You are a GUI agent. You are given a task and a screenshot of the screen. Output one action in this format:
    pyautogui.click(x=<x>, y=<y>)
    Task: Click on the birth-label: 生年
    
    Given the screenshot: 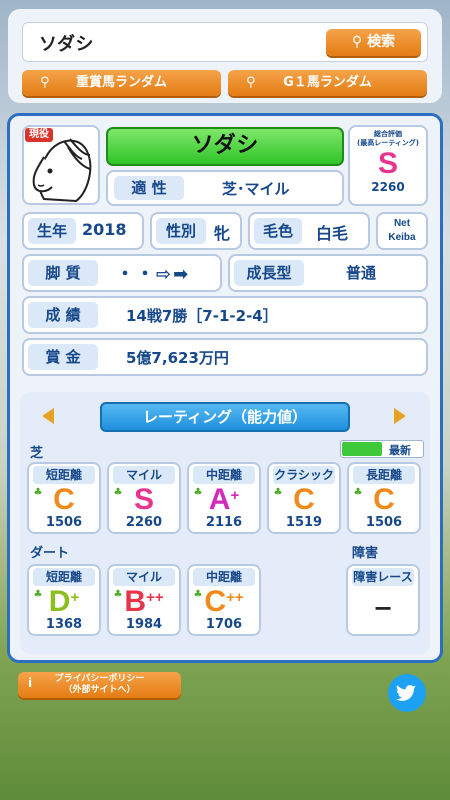 What is the action you would take?
    pyautogui.click(x=52, y=231)
    